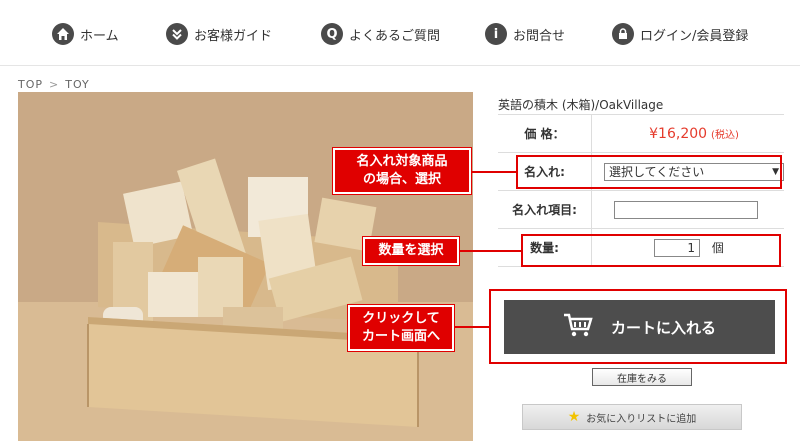 Image resolution: width=800 pixels, height=441 pixels. I want to click on cart-highlight-box, so click(638, 326).